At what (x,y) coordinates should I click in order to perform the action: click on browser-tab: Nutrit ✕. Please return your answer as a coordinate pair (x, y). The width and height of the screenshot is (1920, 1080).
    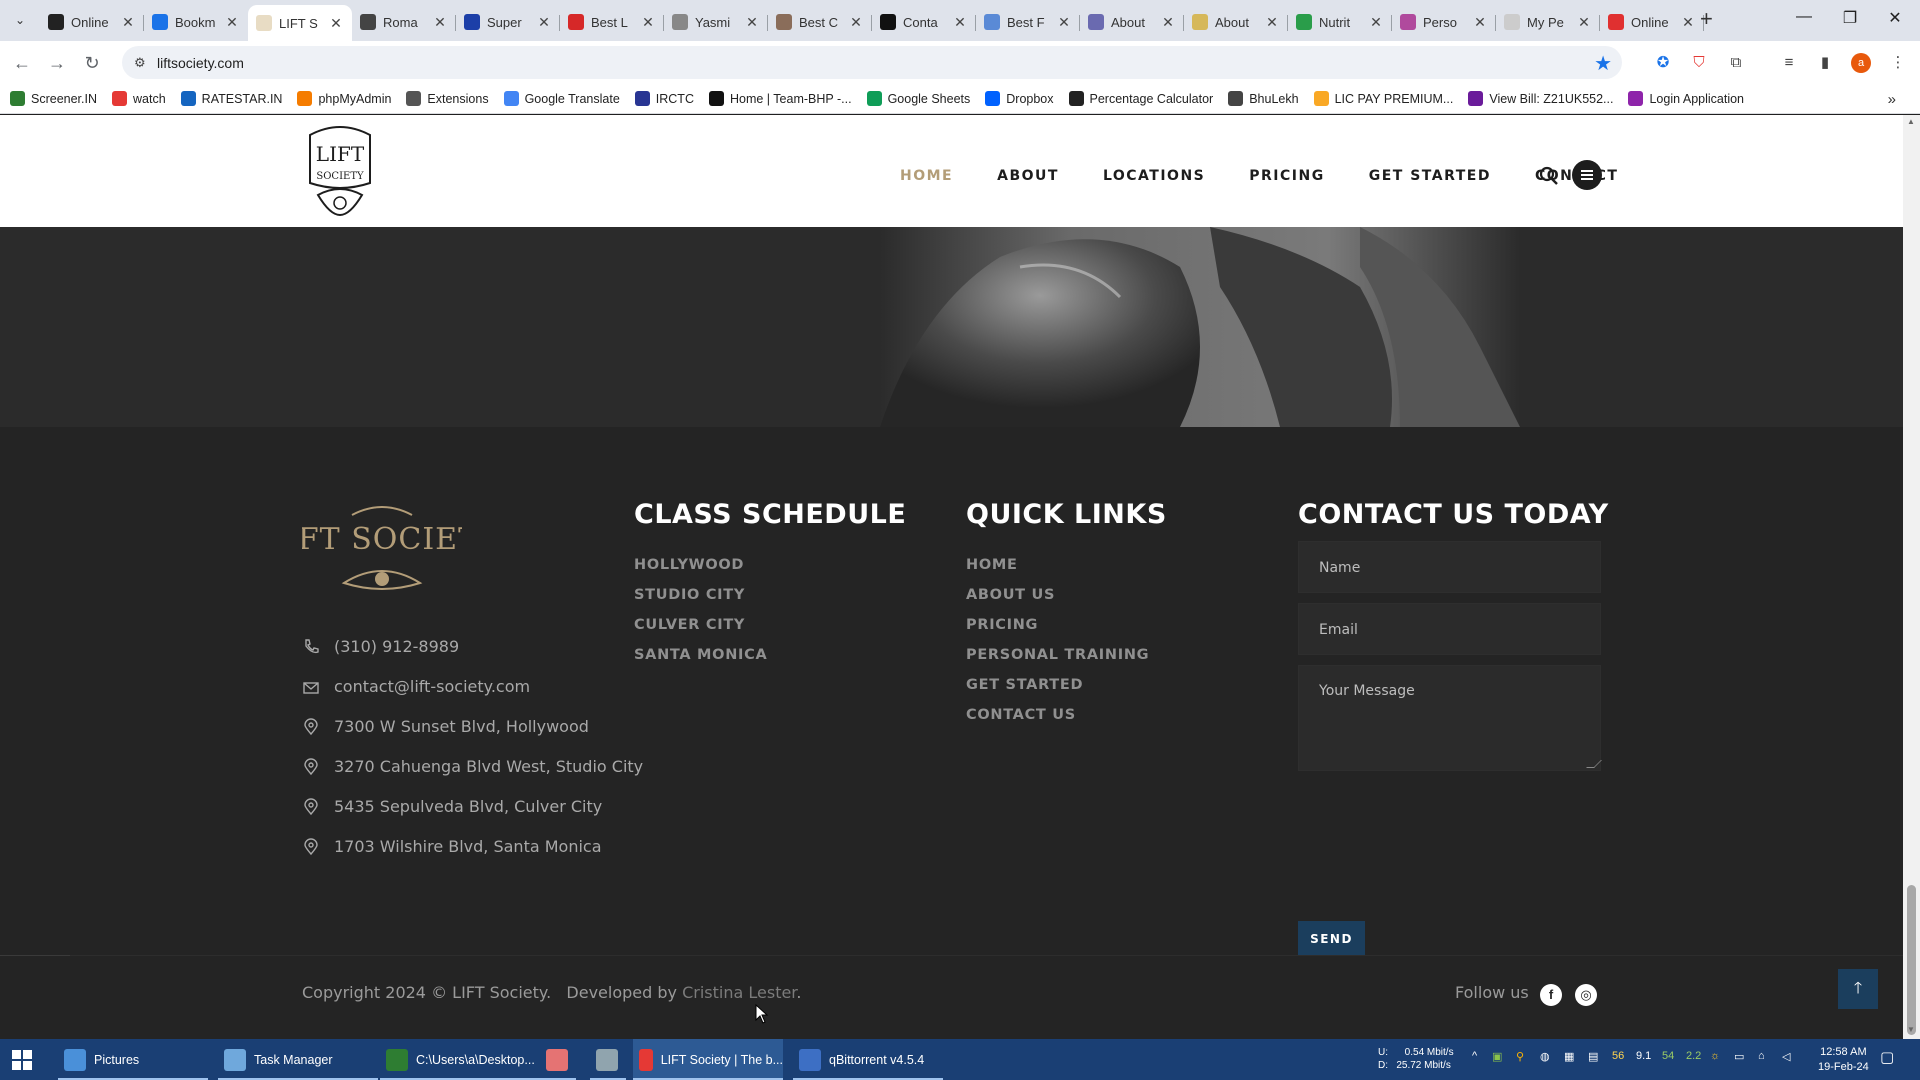
    Looking at the image, I should click on (1340, 22).